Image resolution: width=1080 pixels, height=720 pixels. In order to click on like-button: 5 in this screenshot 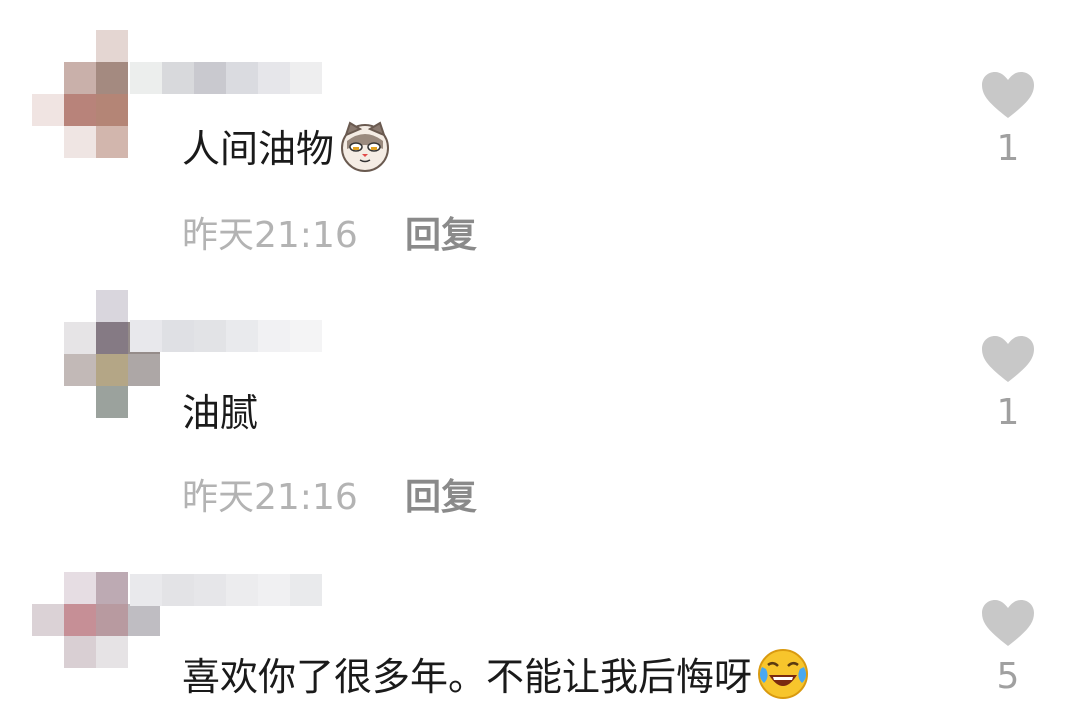, I will do `click(1008, 647)`.